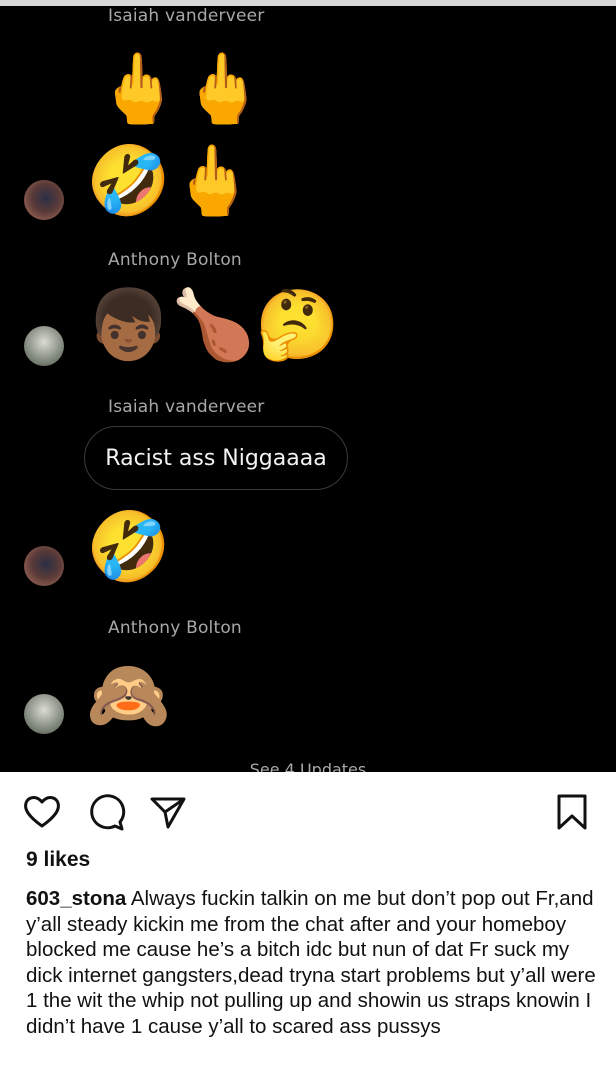 This screenshot has height=1070, width=616. What do you see at coordinates (181, 89) in the screenshot?
I see `emoji-message: 🖕🖕` at bounding box center [181, 89].